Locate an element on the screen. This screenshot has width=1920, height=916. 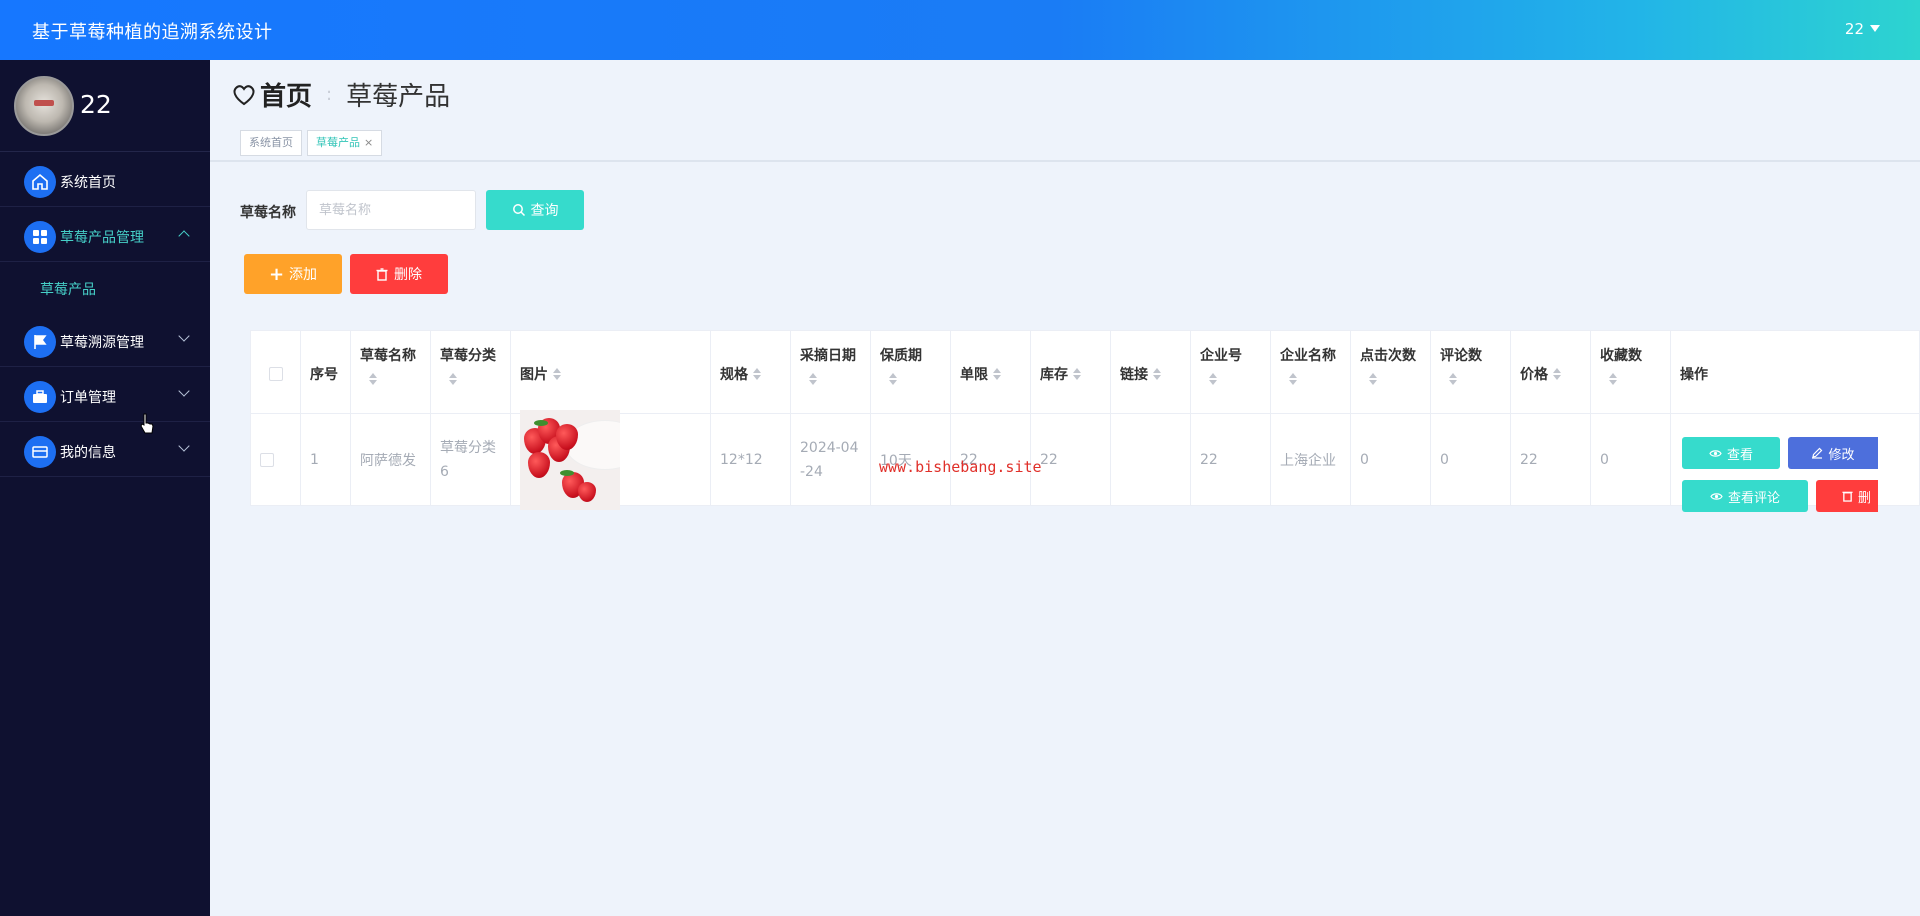
column-header: 库存 is located at coordinates (1071, 372).